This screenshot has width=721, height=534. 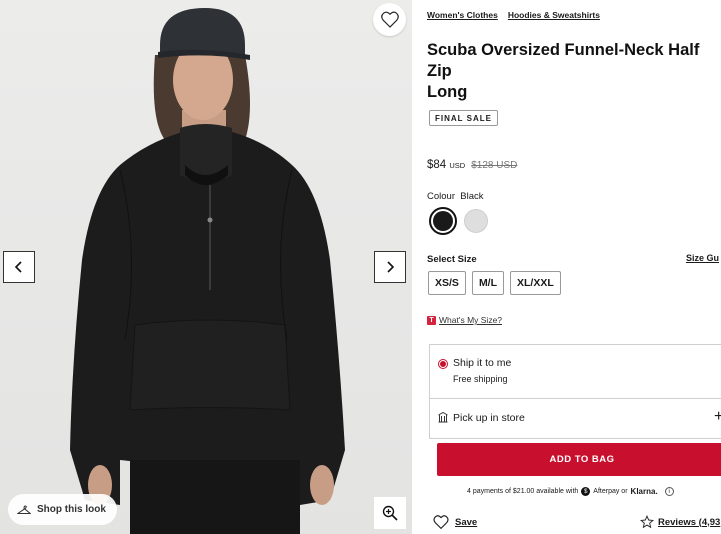 I want to click on colour-swatch-grey, so click(x=476, y=221).